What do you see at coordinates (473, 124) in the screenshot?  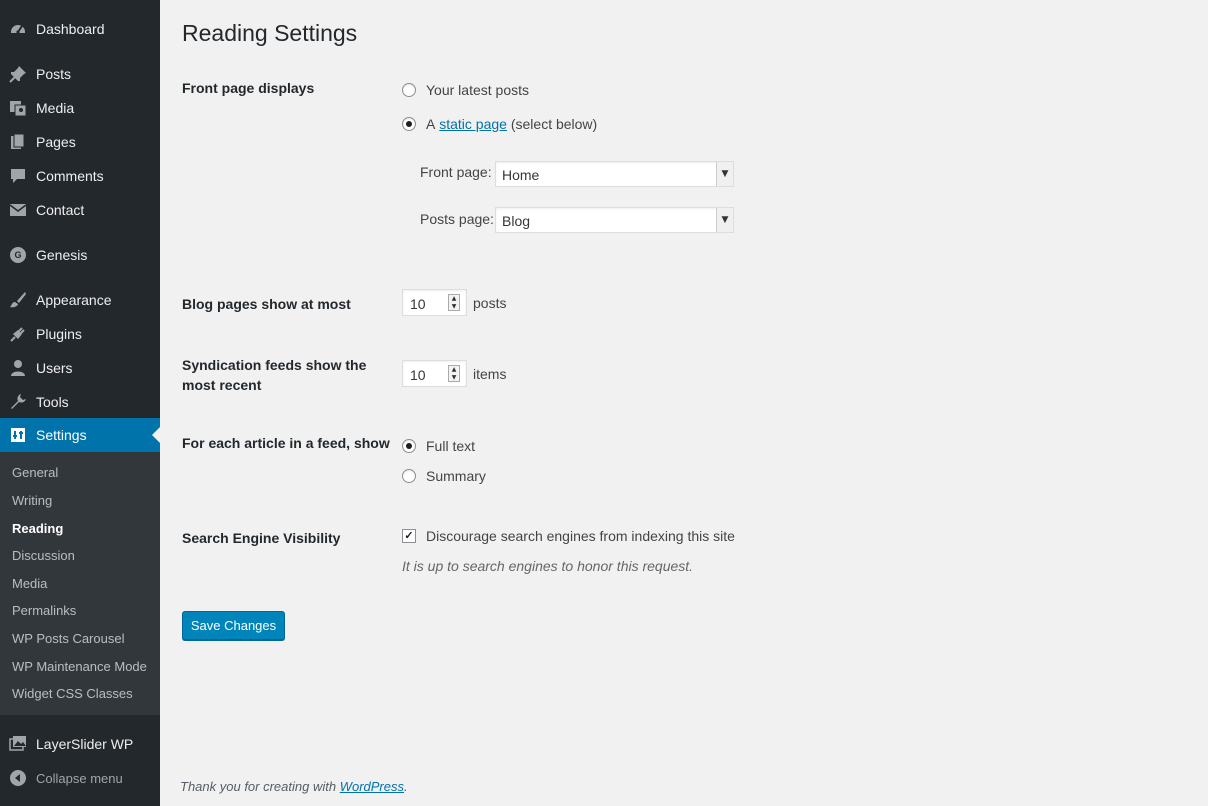 I see `static-page-link: static page` at bounding box center [473, 124].